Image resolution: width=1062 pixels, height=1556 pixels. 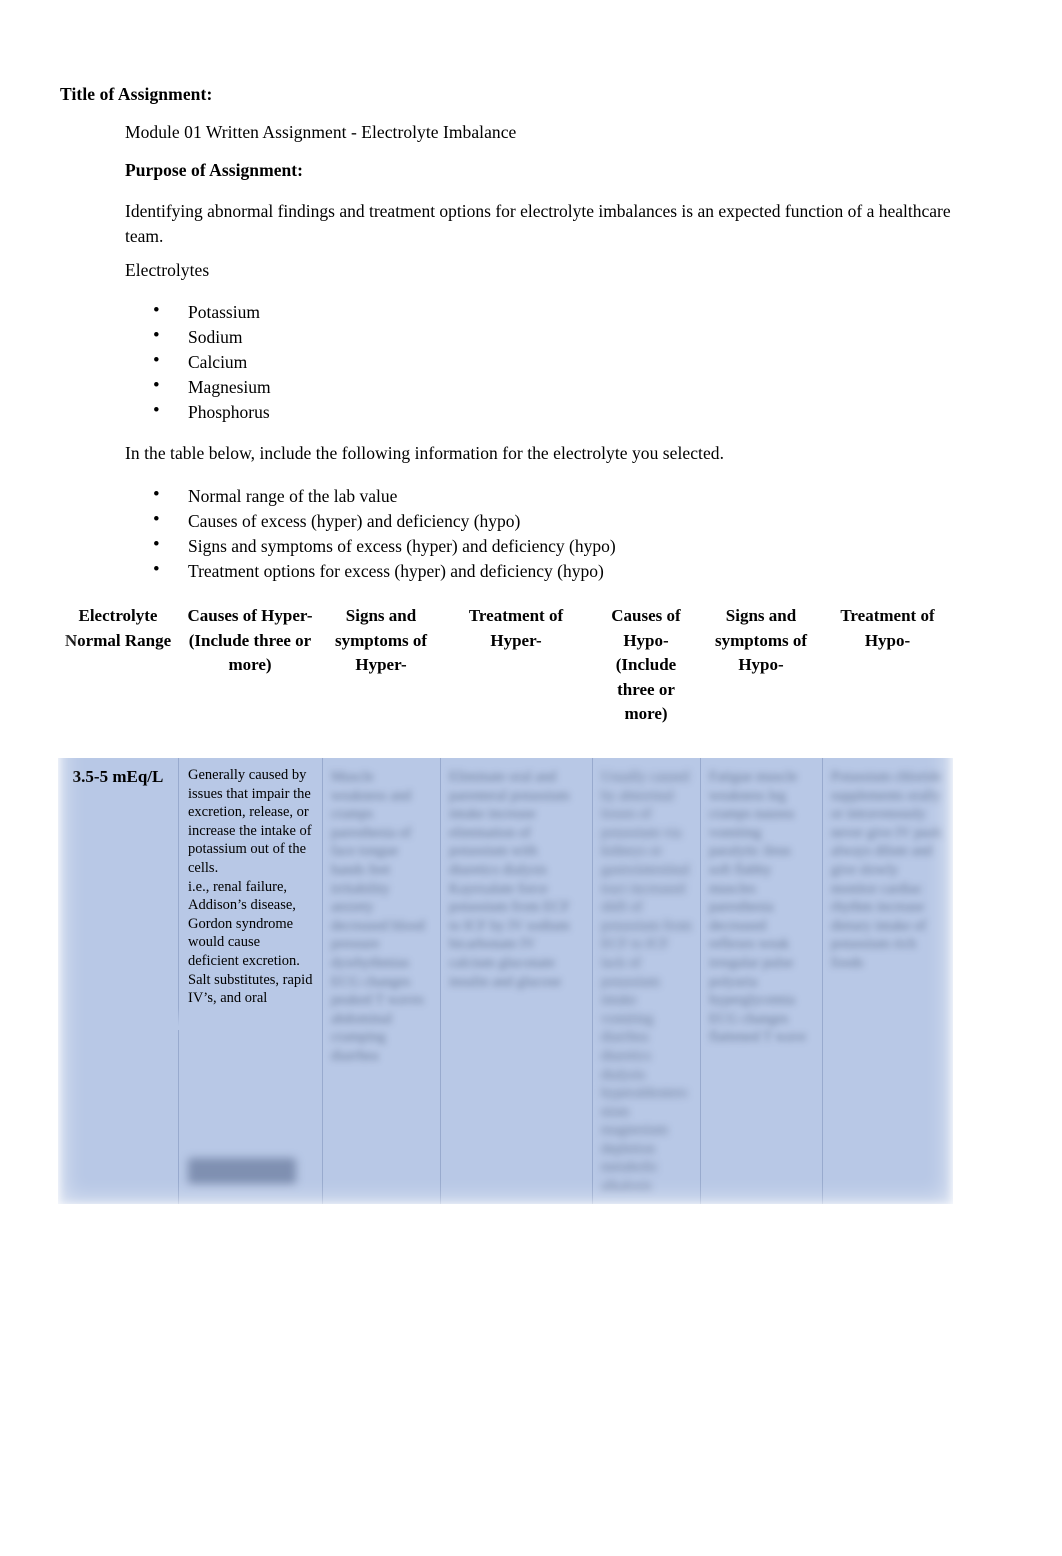 What do you see at coordinates (516, 675) in the screenshot?
I see `table-header-treatment-of-hyper: Treatment of Hyper-` at bounding box center [516, 675].